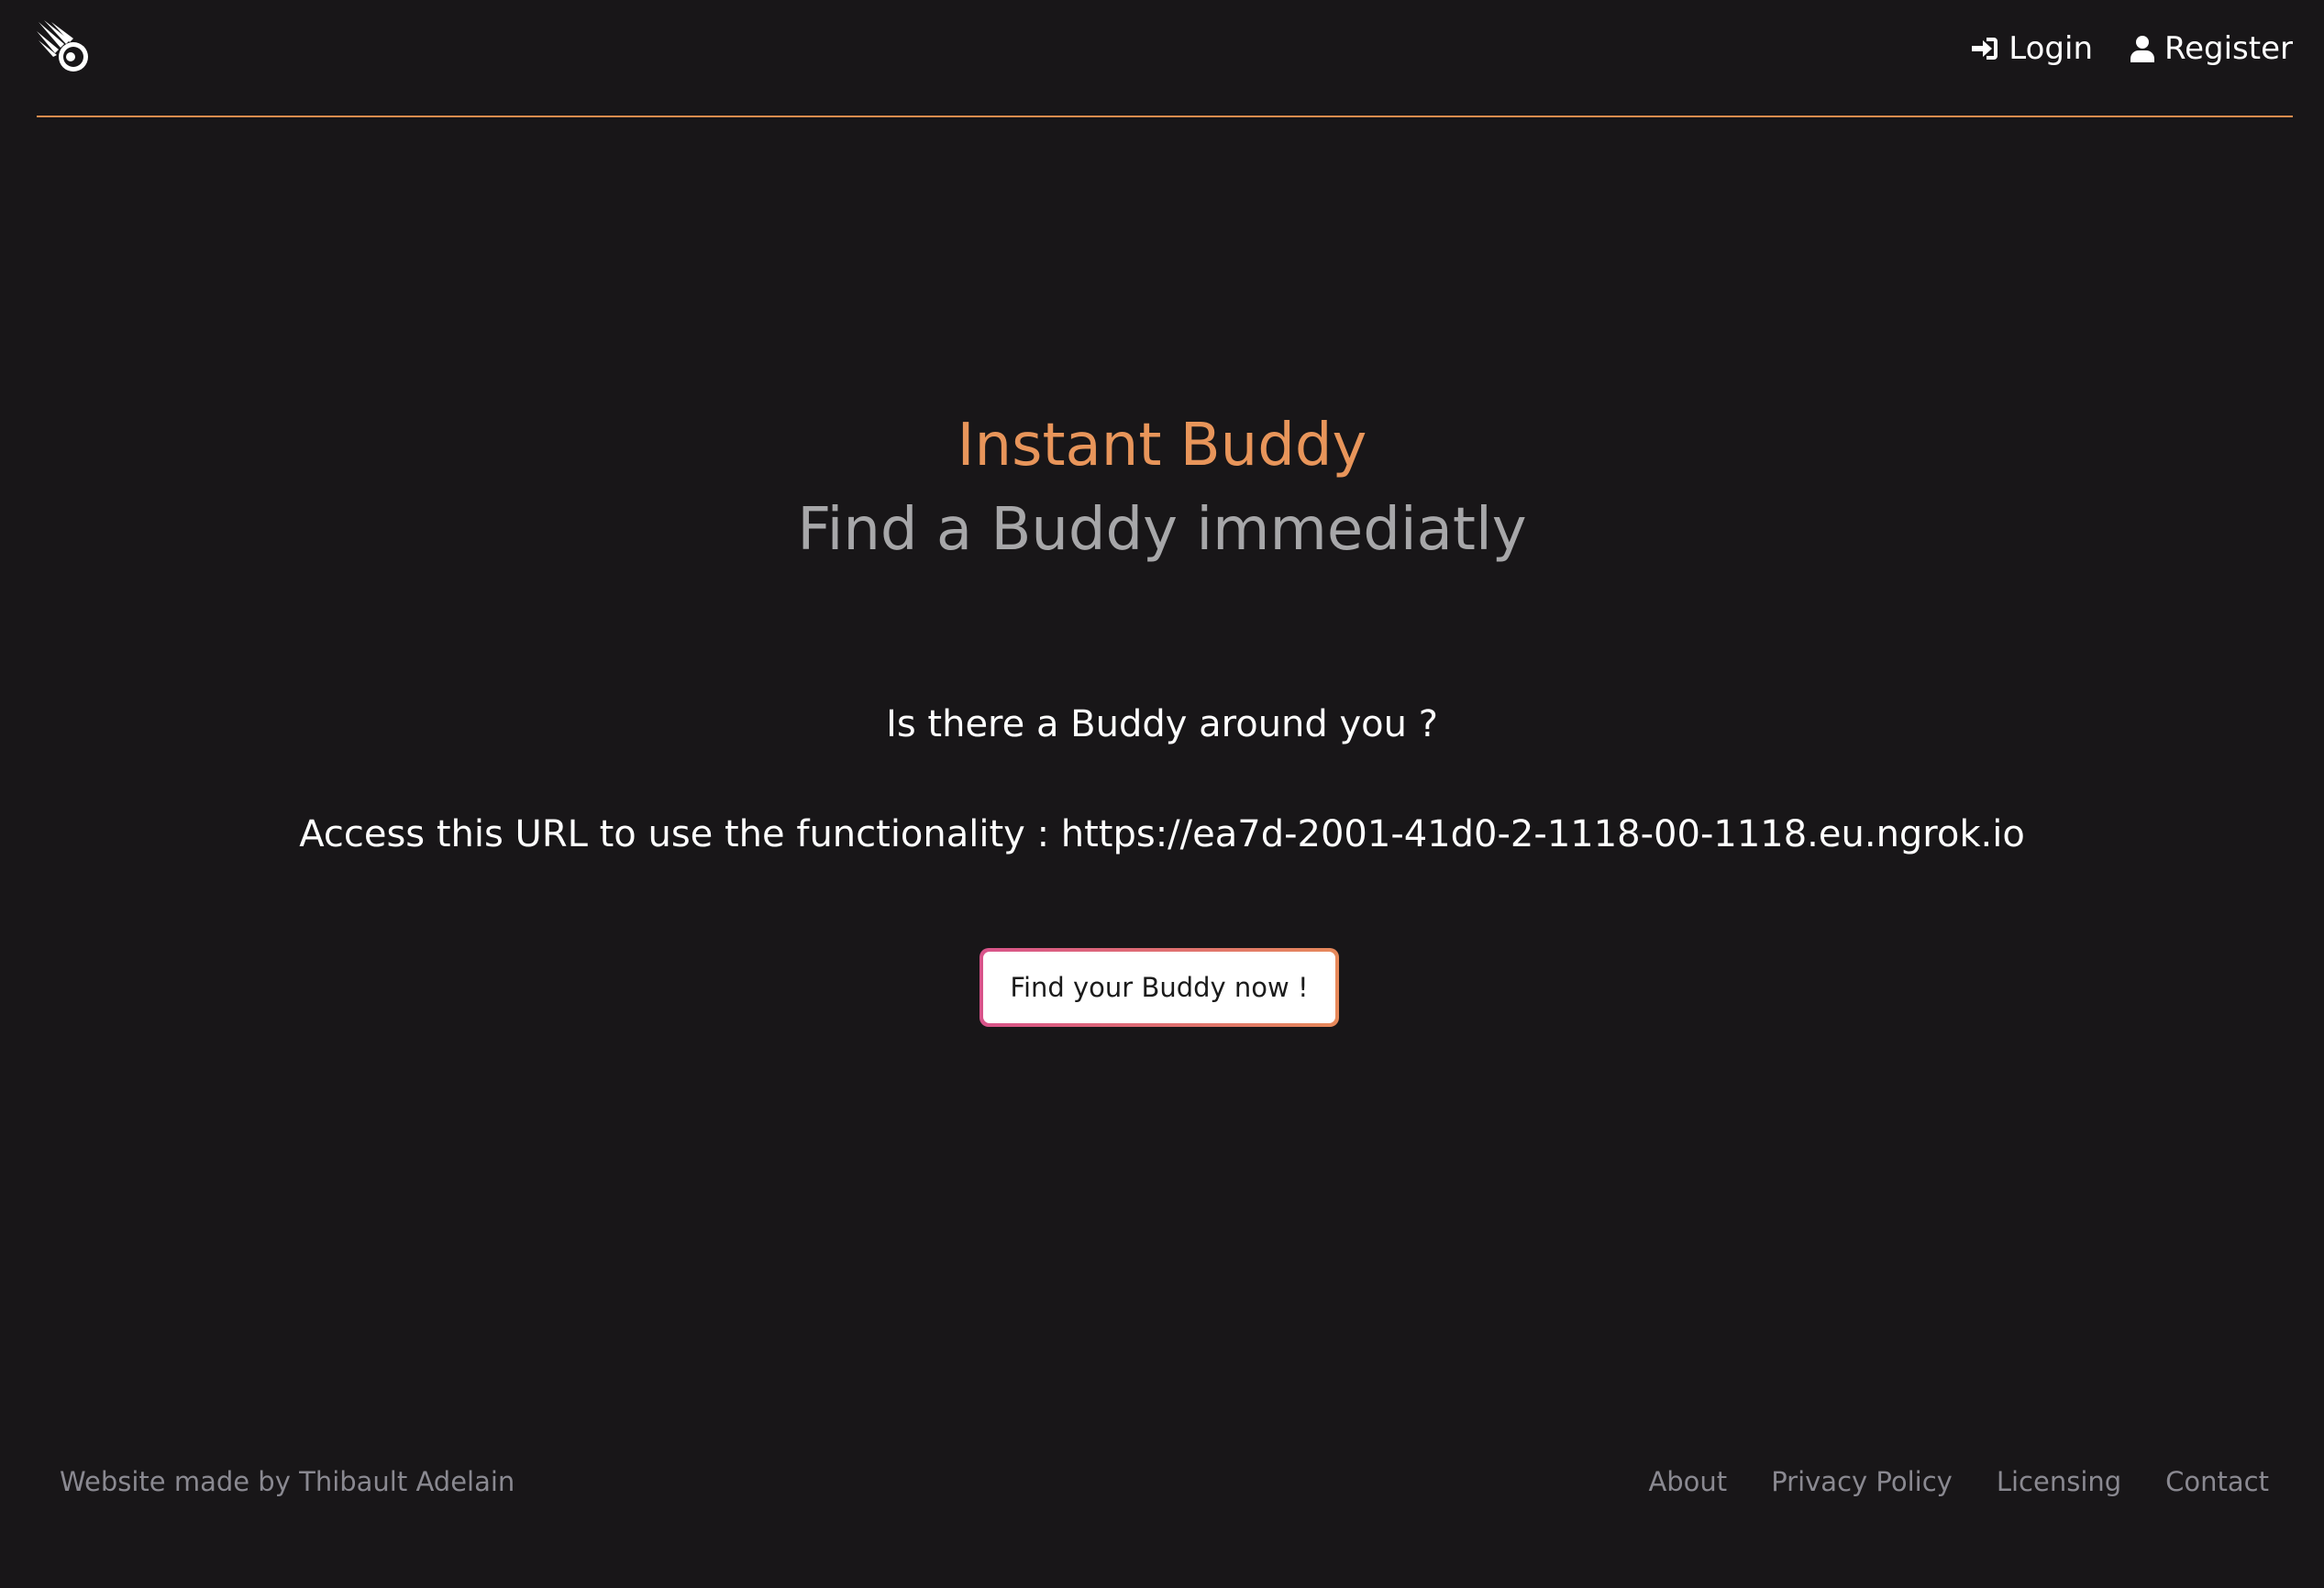 The width and height of the screenshot is (2324, 1588). I want to click on login-label: Login, so click(2051, 48).